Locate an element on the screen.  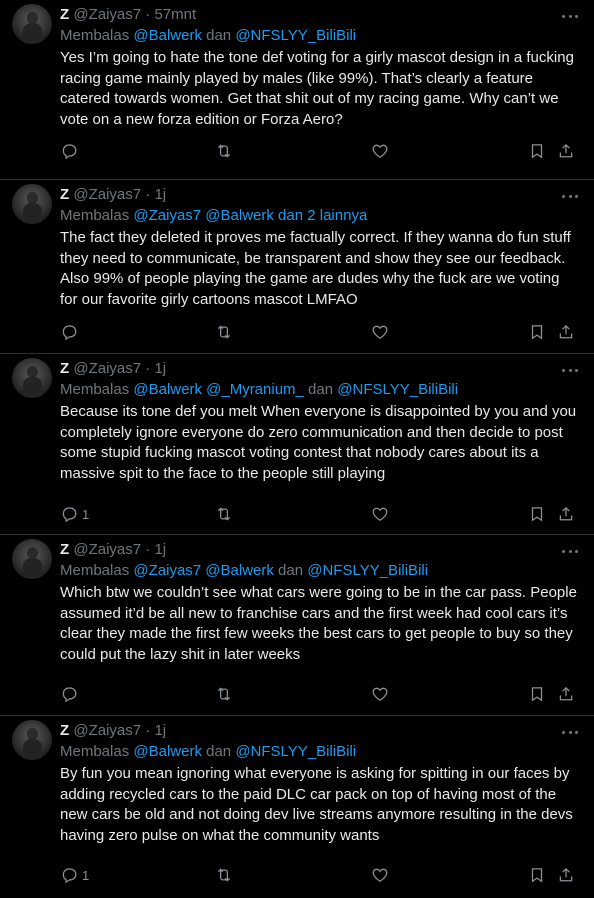
timestamp: 57mnt is located at coordinates (175, 14).